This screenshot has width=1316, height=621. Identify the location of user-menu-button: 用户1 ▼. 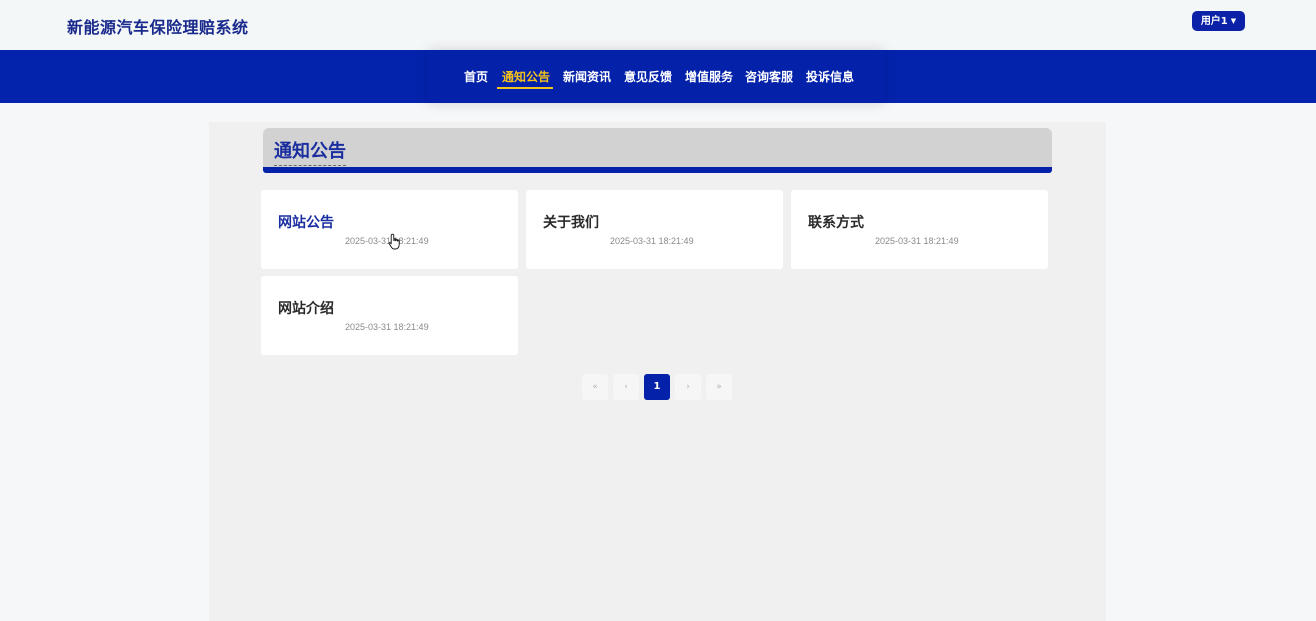
(1218, 21).